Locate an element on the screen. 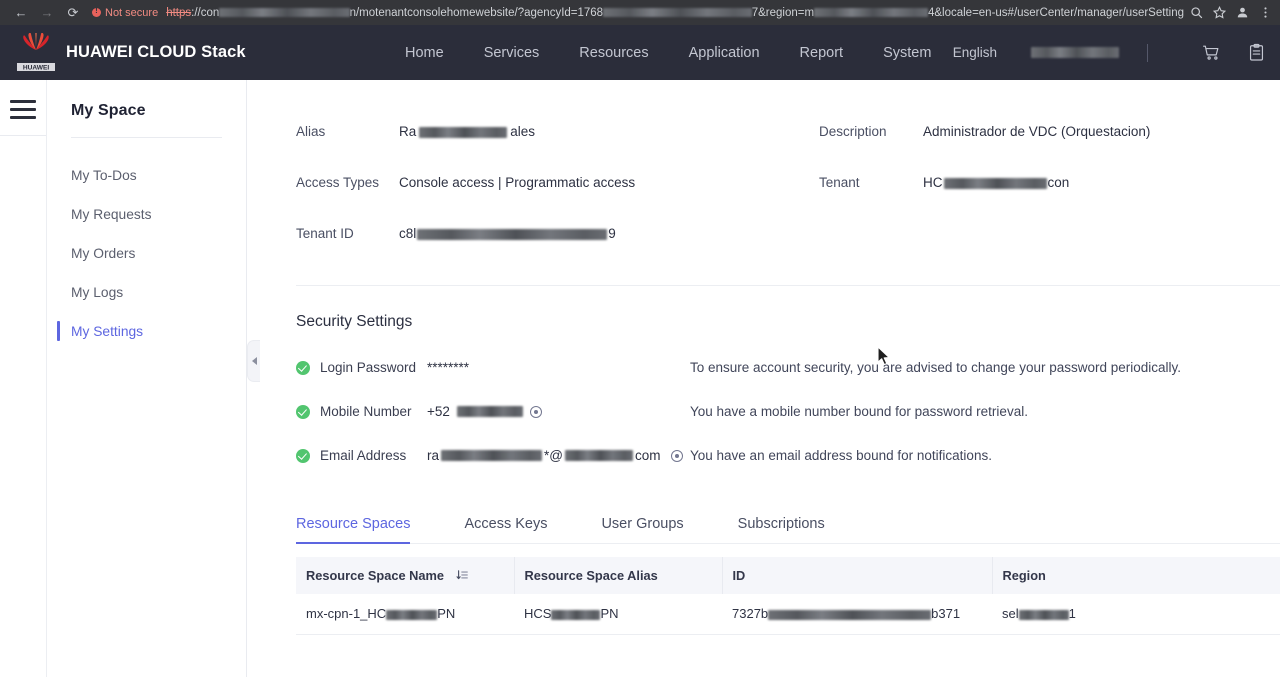 The image size is (1280, 677). redacted-email-domain is located at coordinates (598, 455).